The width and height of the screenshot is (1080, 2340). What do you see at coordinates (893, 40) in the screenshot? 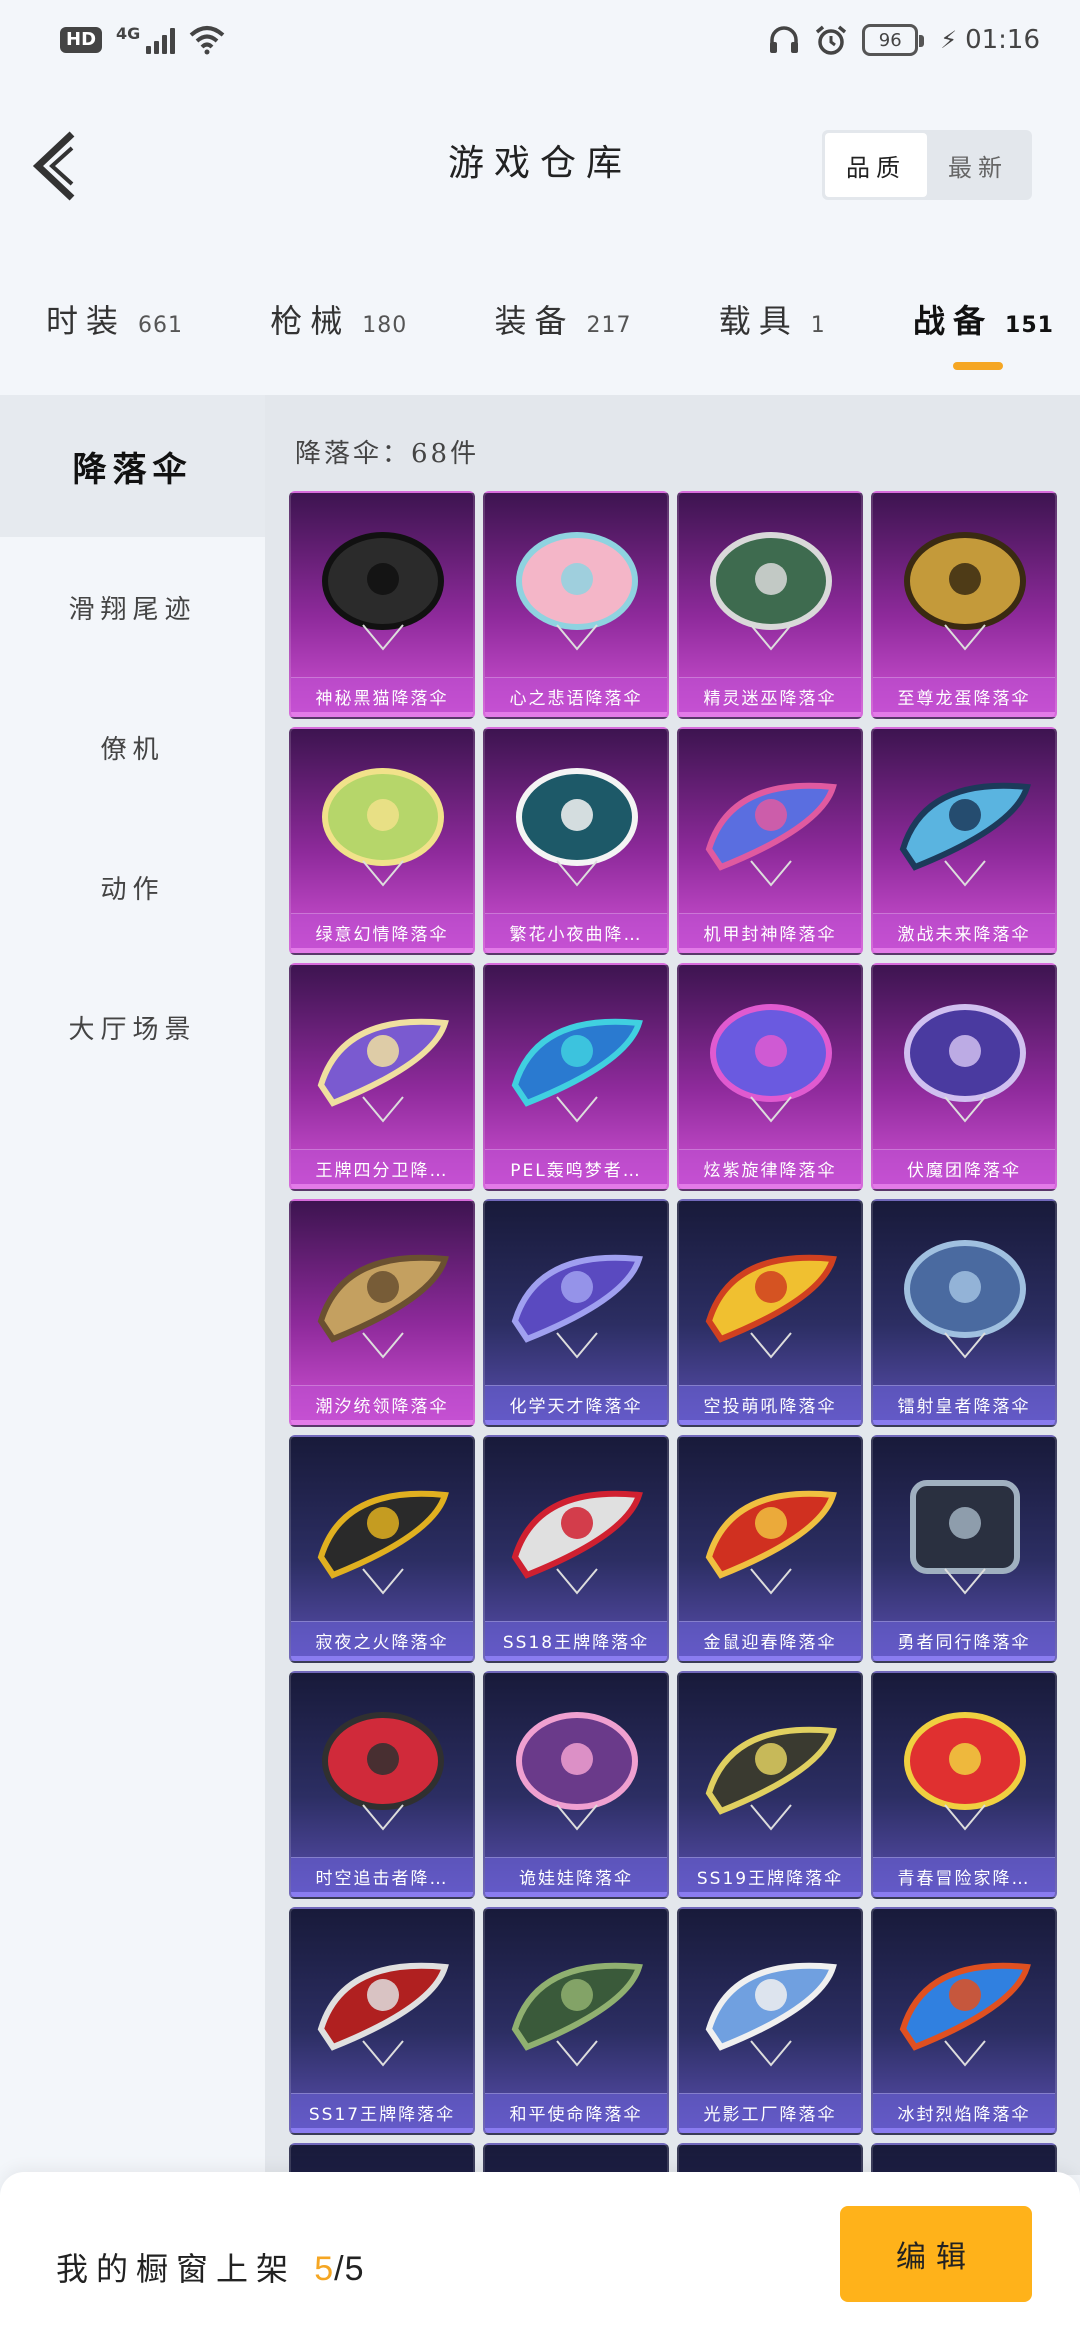
I see `battery-indicator: 96` at bounding box center [893, 40].